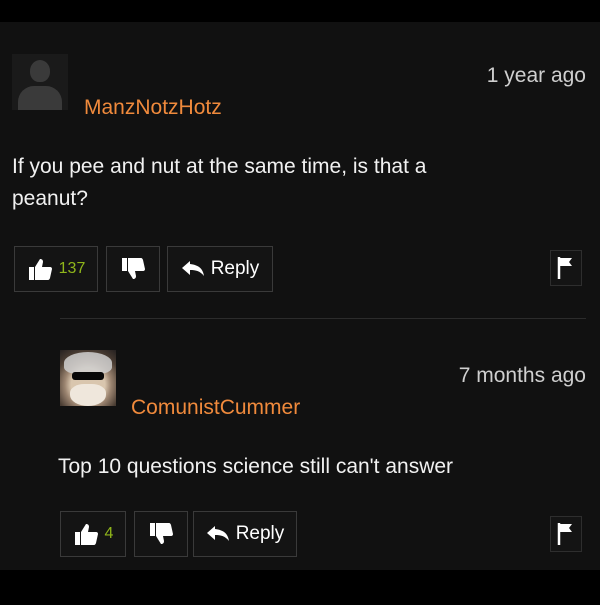  Describe the element at coordinates (522, 375) in the screenshot. I see `comment-timestamp: 7 months ago` at that location.